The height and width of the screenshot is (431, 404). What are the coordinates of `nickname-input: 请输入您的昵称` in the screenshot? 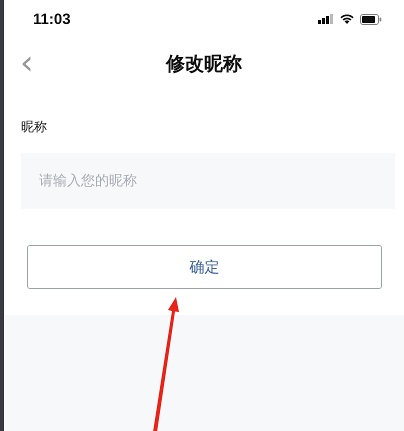 It's located at (208, 181).